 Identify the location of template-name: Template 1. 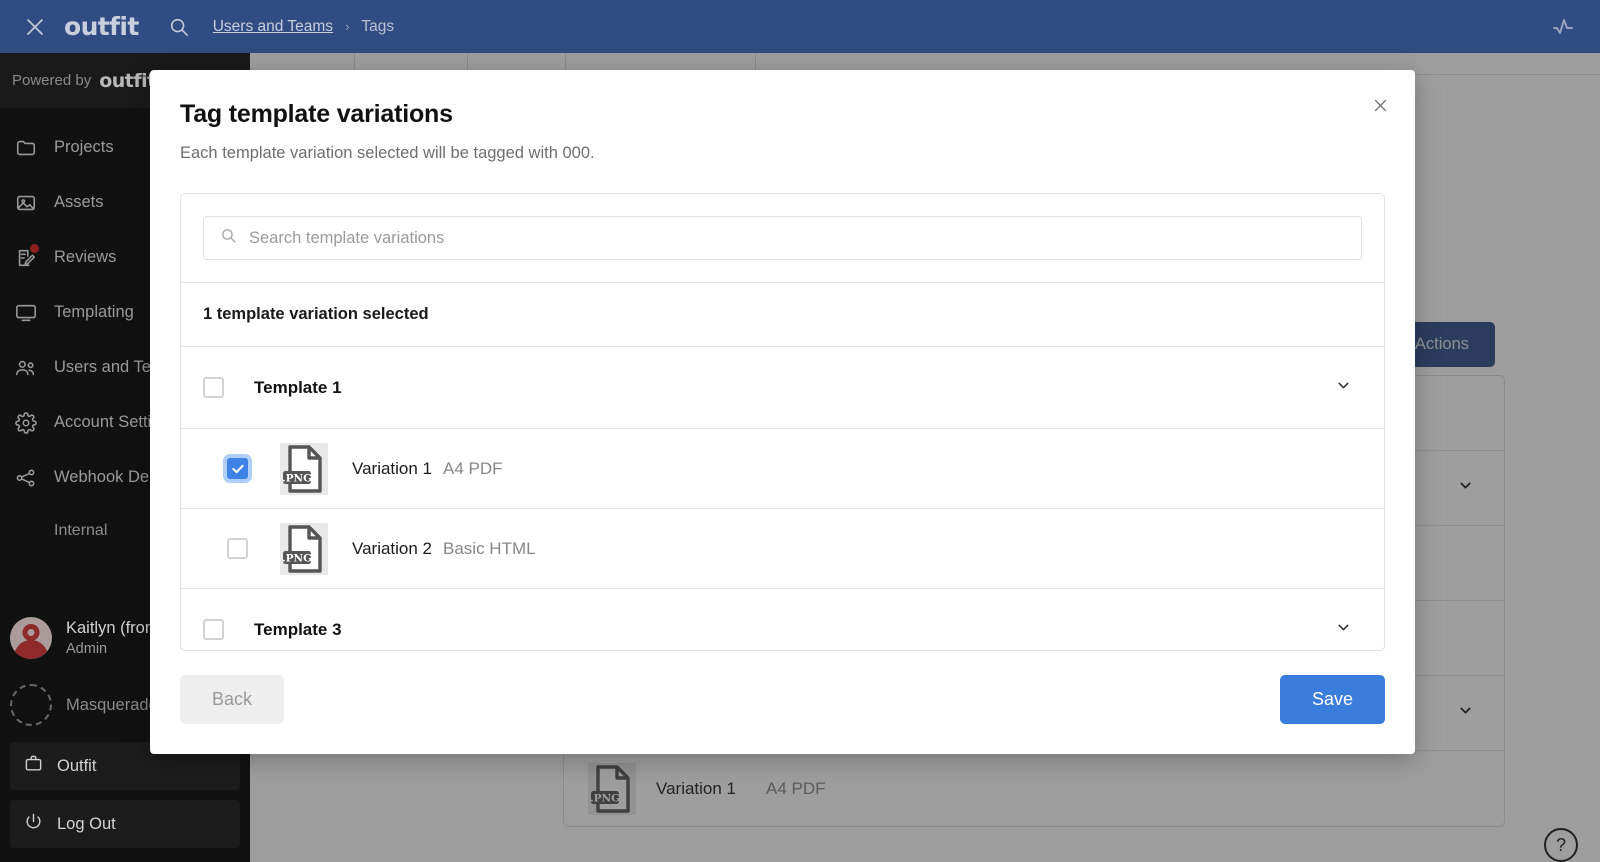
(298, 387).